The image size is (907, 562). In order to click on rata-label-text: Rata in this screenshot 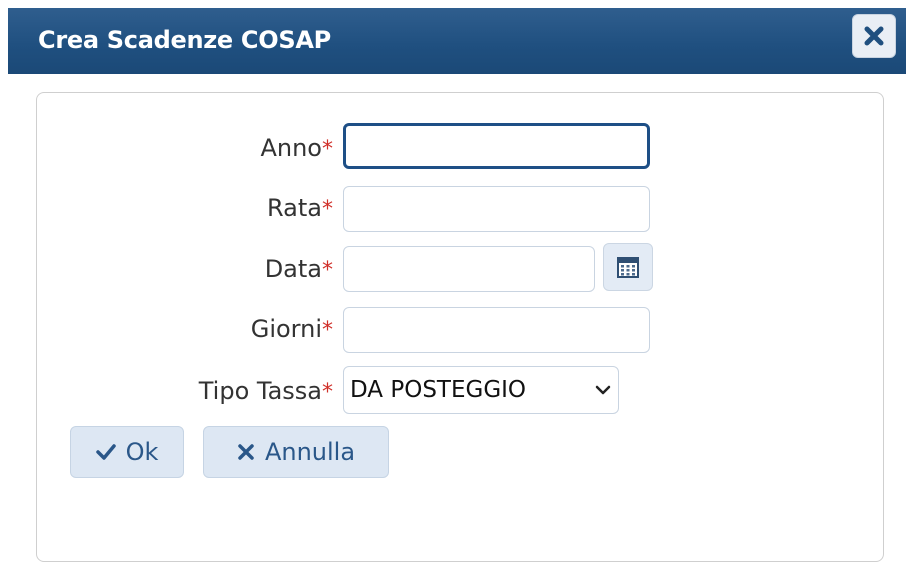, I will do `click(294, 208)`.